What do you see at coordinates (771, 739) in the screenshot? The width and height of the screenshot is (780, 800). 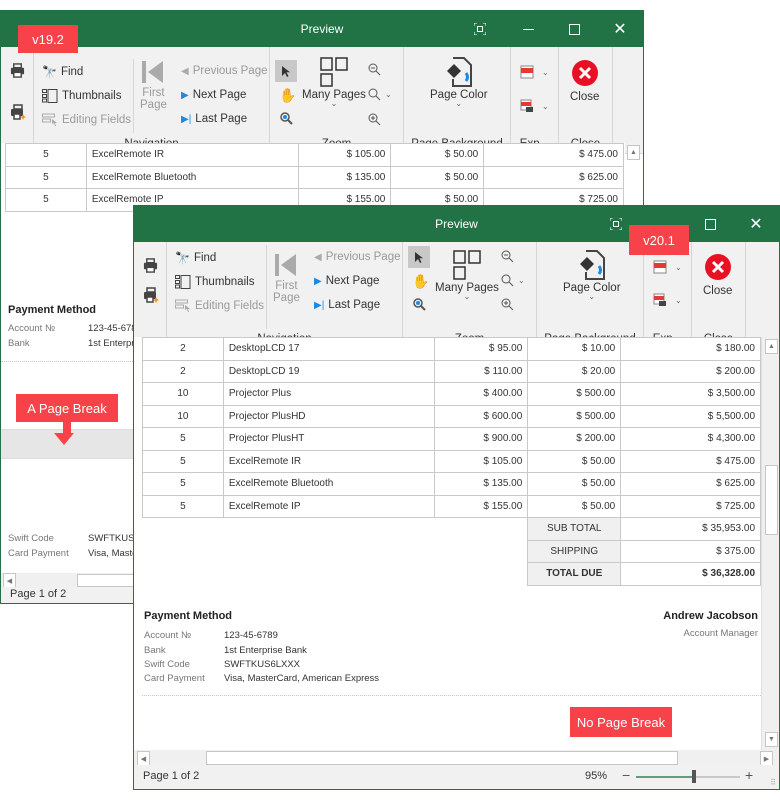 I see `scroll-down-button: ▼` at bounding box center [771, 739].